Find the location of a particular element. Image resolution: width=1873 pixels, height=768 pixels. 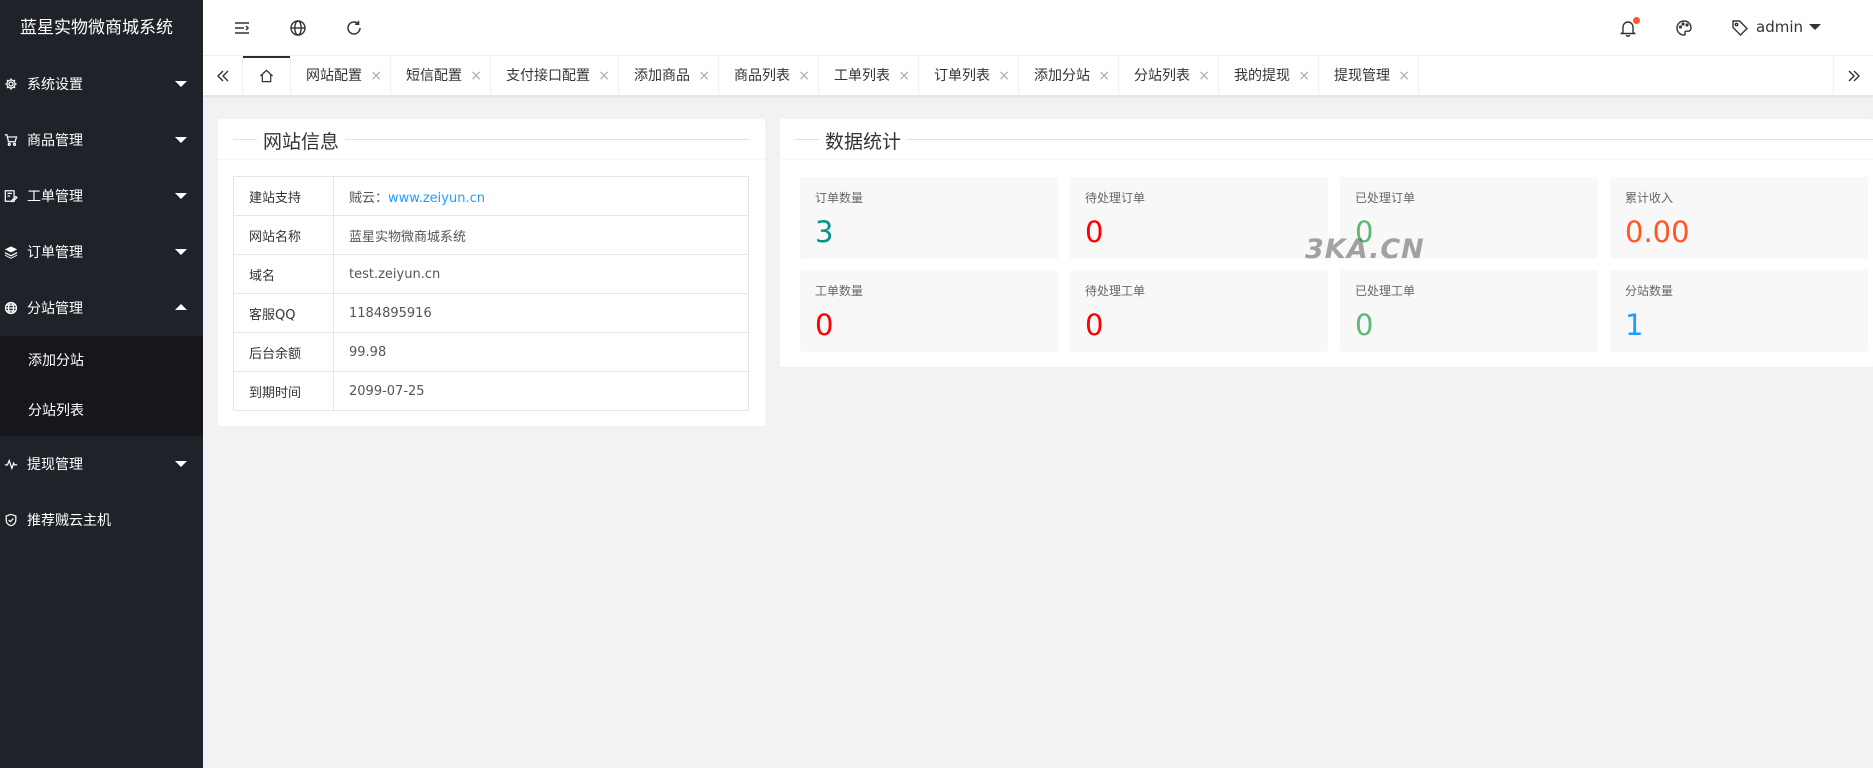

sidebar-item-order-management: 订单管理 is located at coordinates (101, 252).